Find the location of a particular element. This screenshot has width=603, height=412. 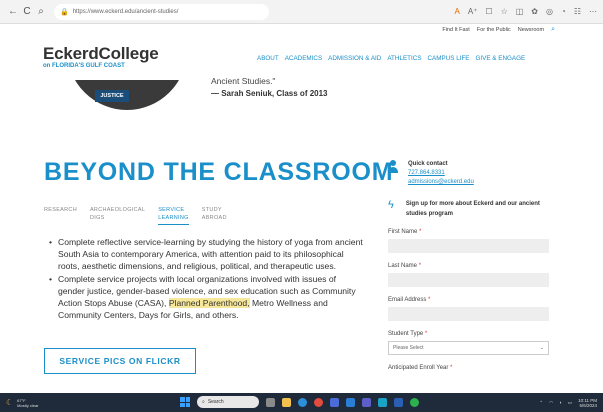

clock: 10:11 PM 5/6/2024 is located at coordinates (587, 403).